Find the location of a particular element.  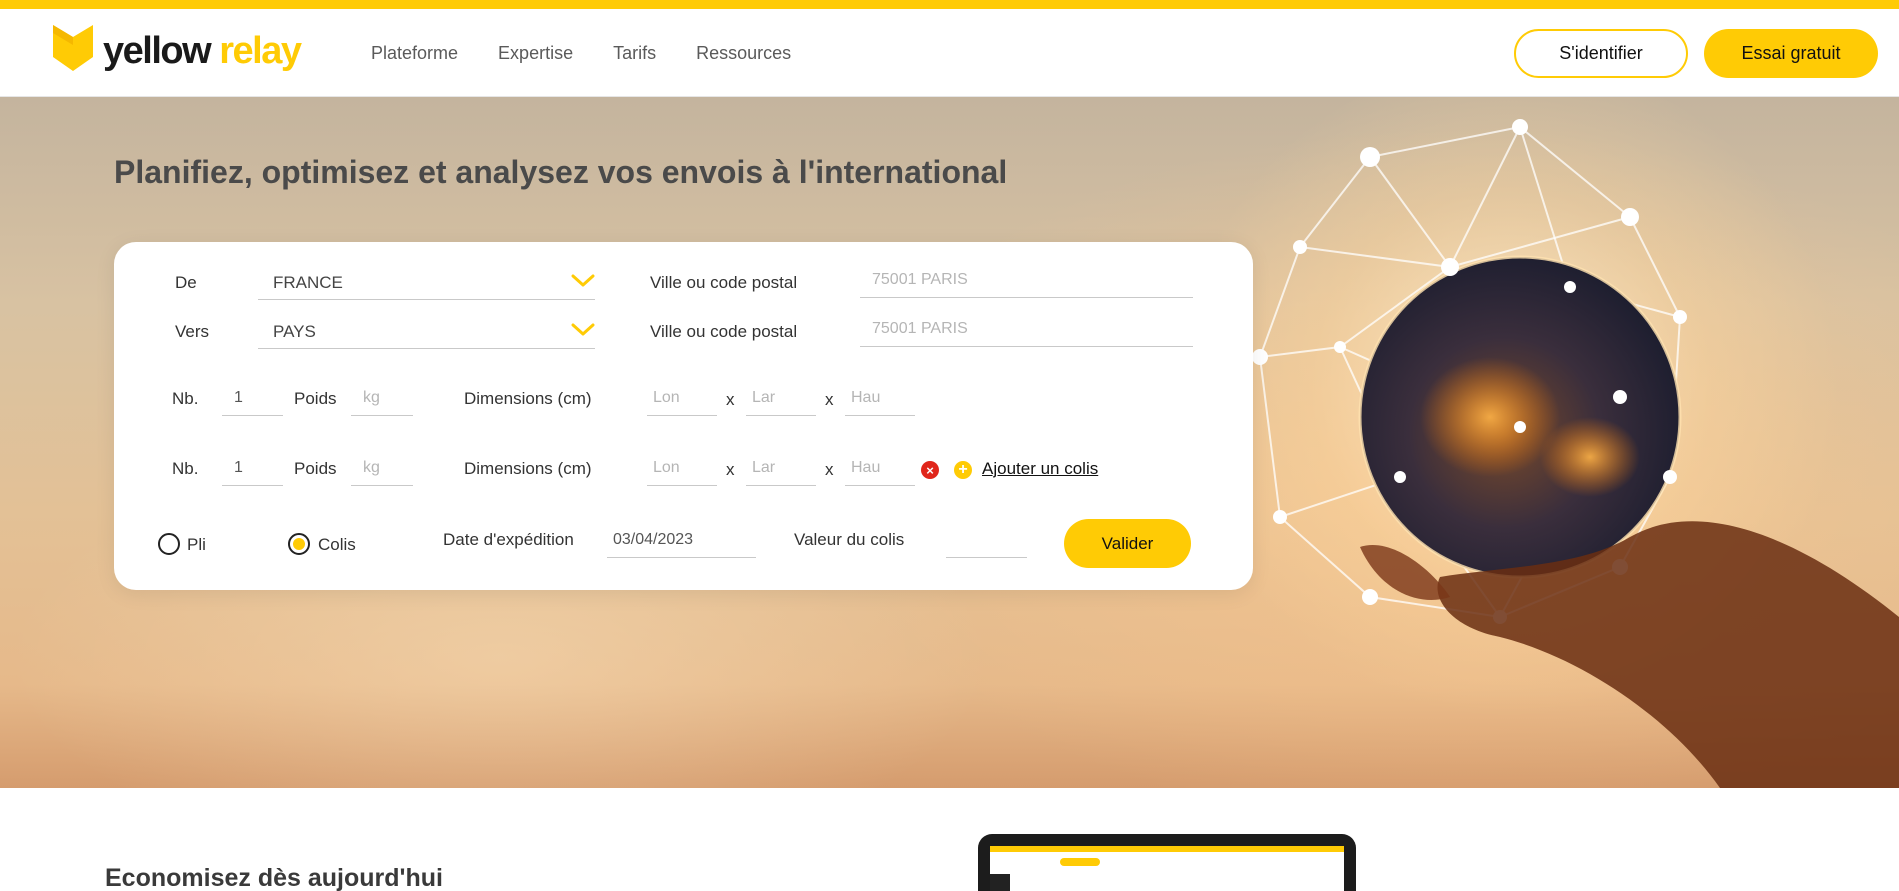

parcel-value-textbox is located at coordinates (986, 539).